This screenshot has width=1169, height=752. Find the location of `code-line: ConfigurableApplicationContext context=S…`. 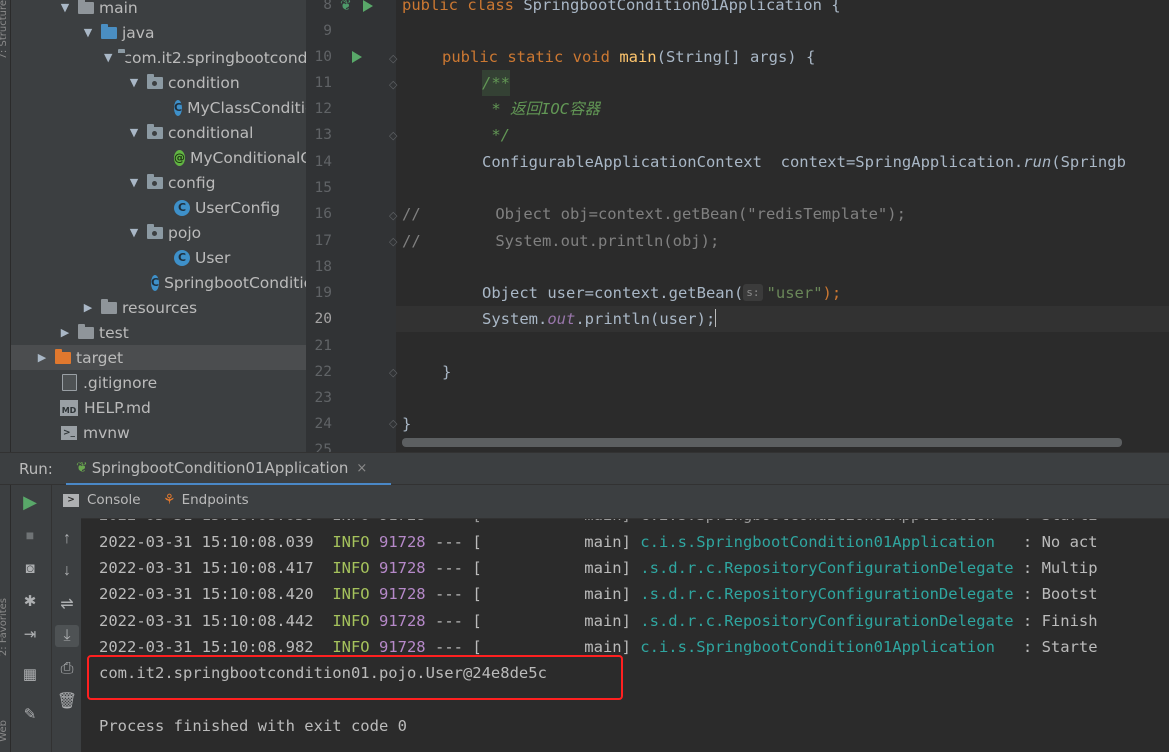

code-line: ConfigurableApplicationContext context=S… is located at coordinates (804, 162).